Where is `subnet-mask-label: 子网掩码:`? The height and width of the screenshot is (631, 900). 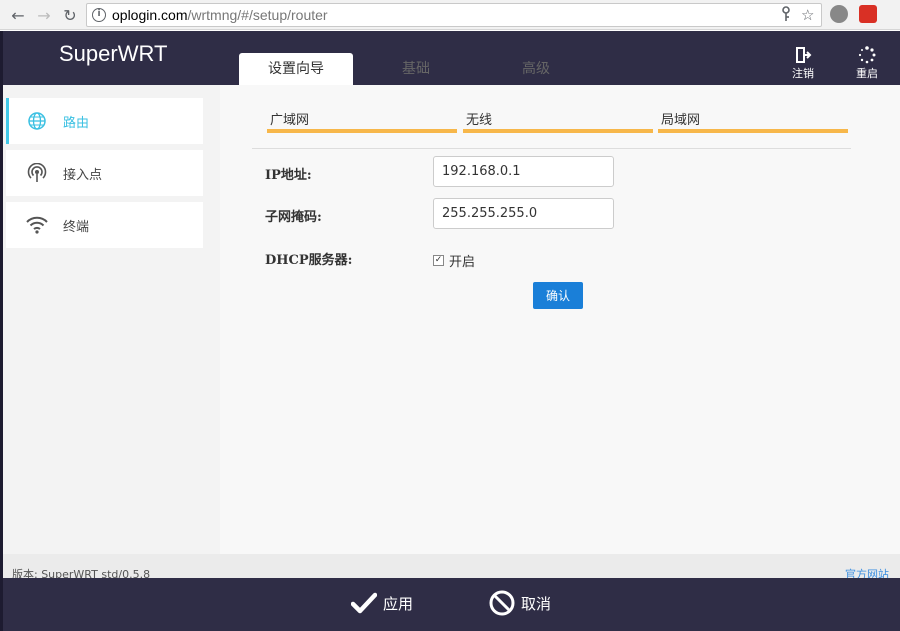
subnet-mask-label: 子网掩码: is located at coordinates (293, 217).